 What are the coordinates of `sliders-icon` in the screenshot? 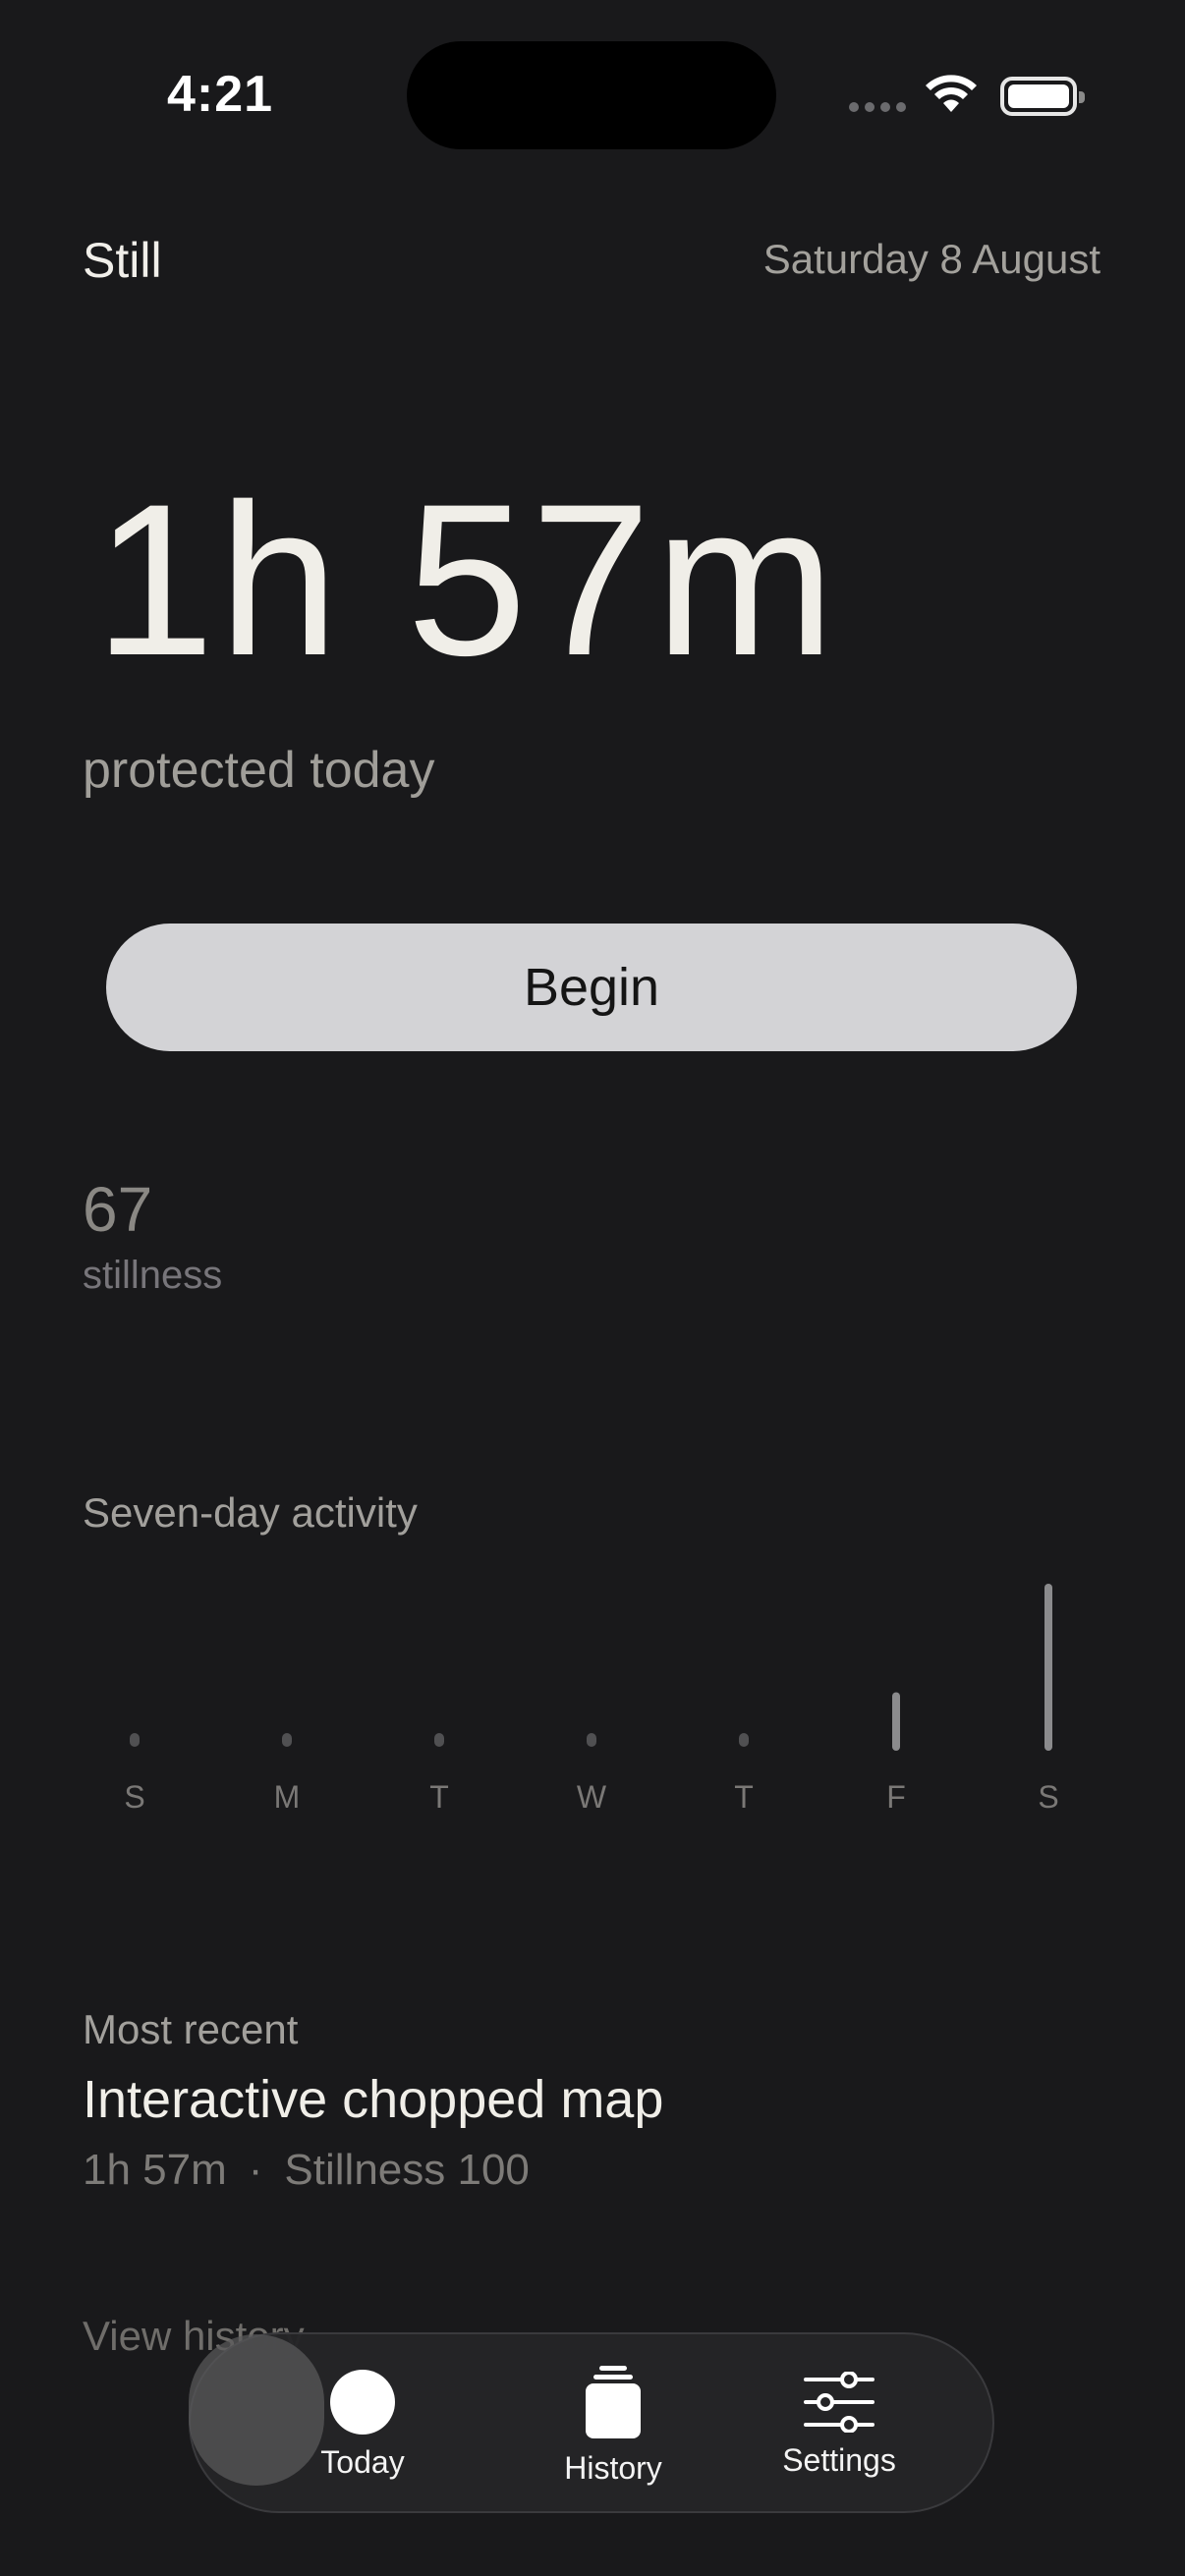 It's located at (840, 2402).